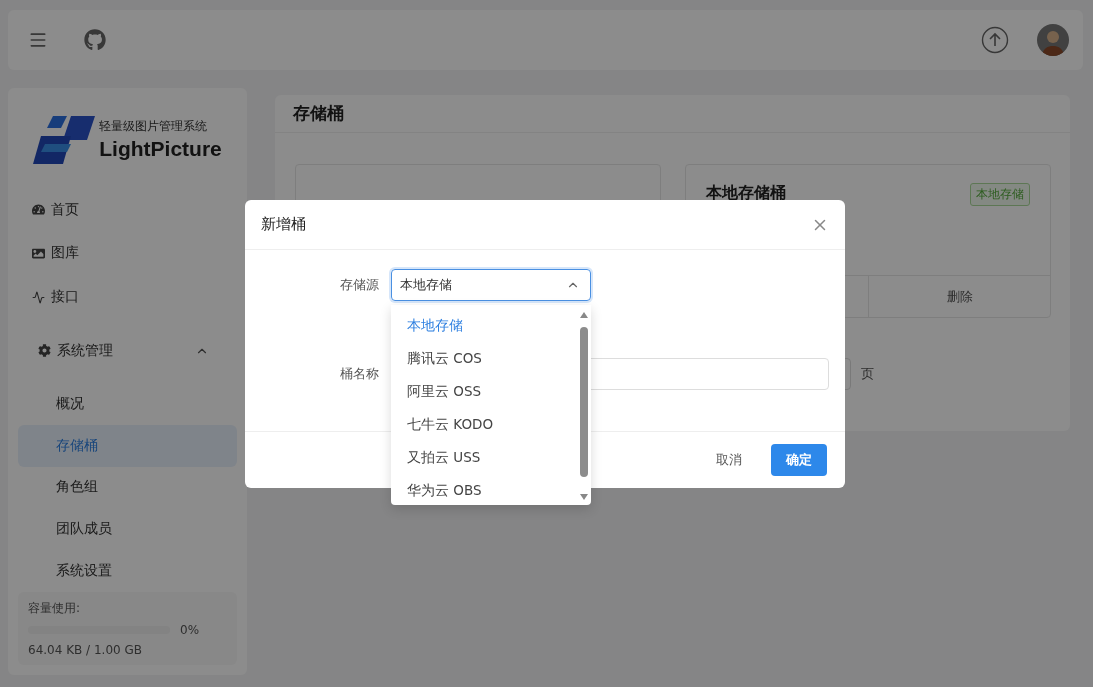 This screenshot has height=687, width=1093. I want to click on pager-suffix: 页, so click(867, 374).